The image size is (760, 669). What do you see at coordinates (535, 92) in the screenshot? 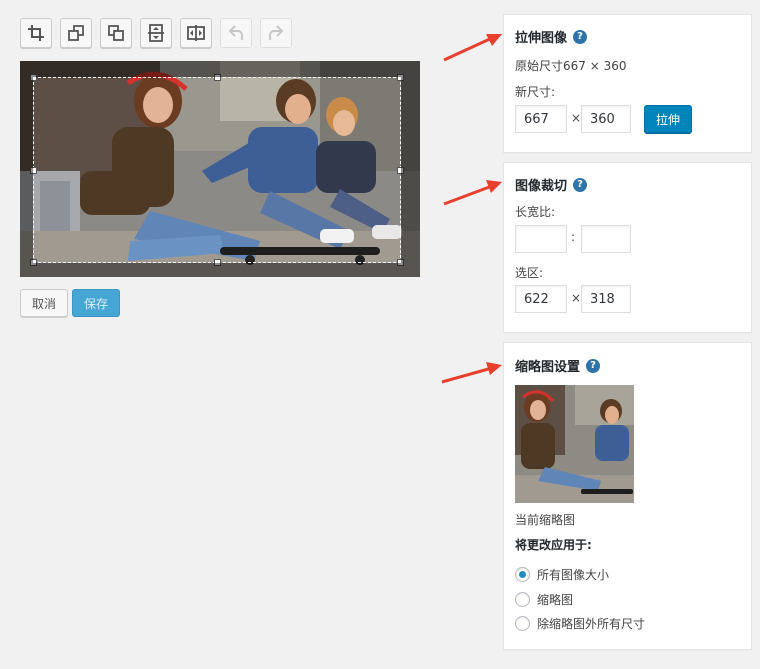
I see `new-size-label: 新尺寸:` at bounding box center [535, 92].